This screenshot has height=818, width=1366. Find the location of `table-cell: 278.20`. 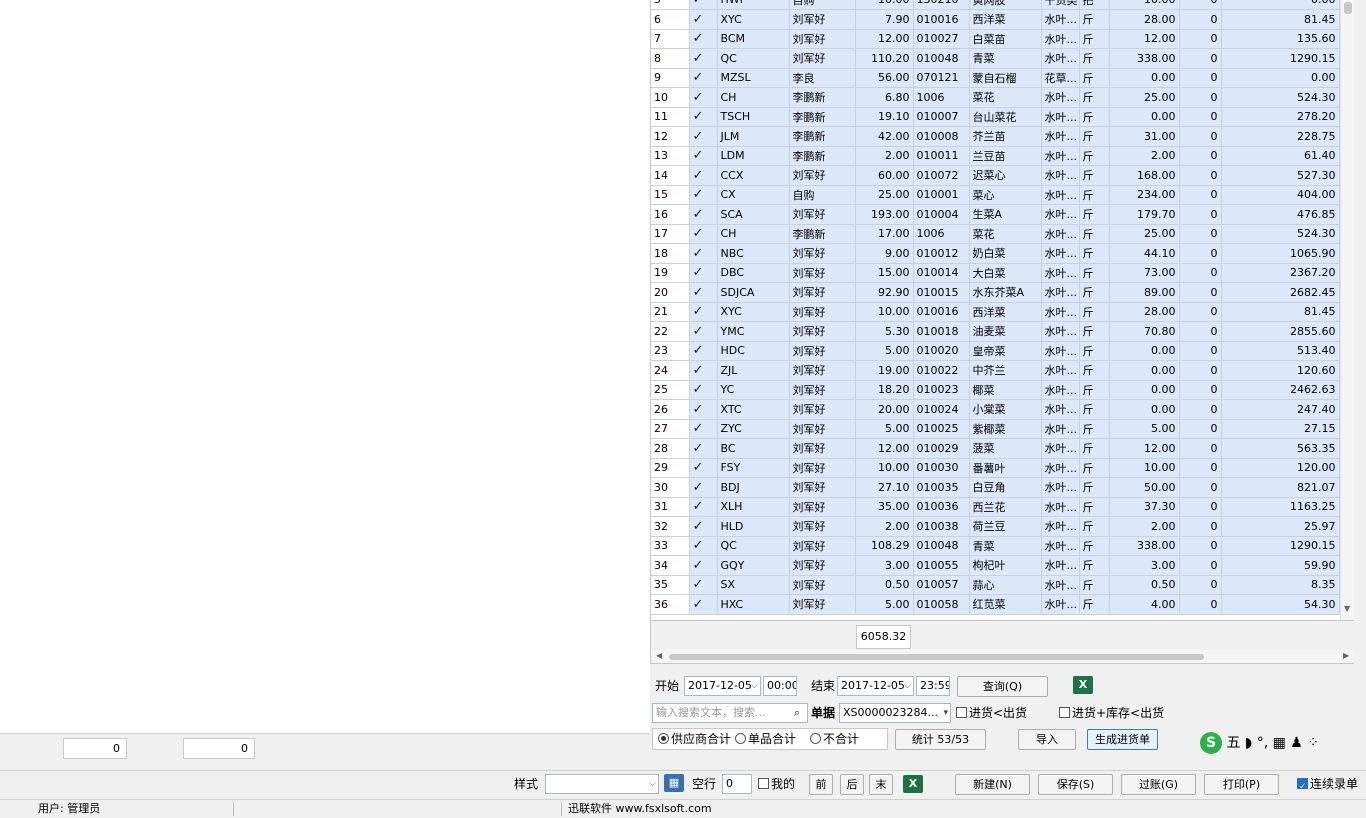

table-cell: 278.20 is located at coordinates (1280, 117).